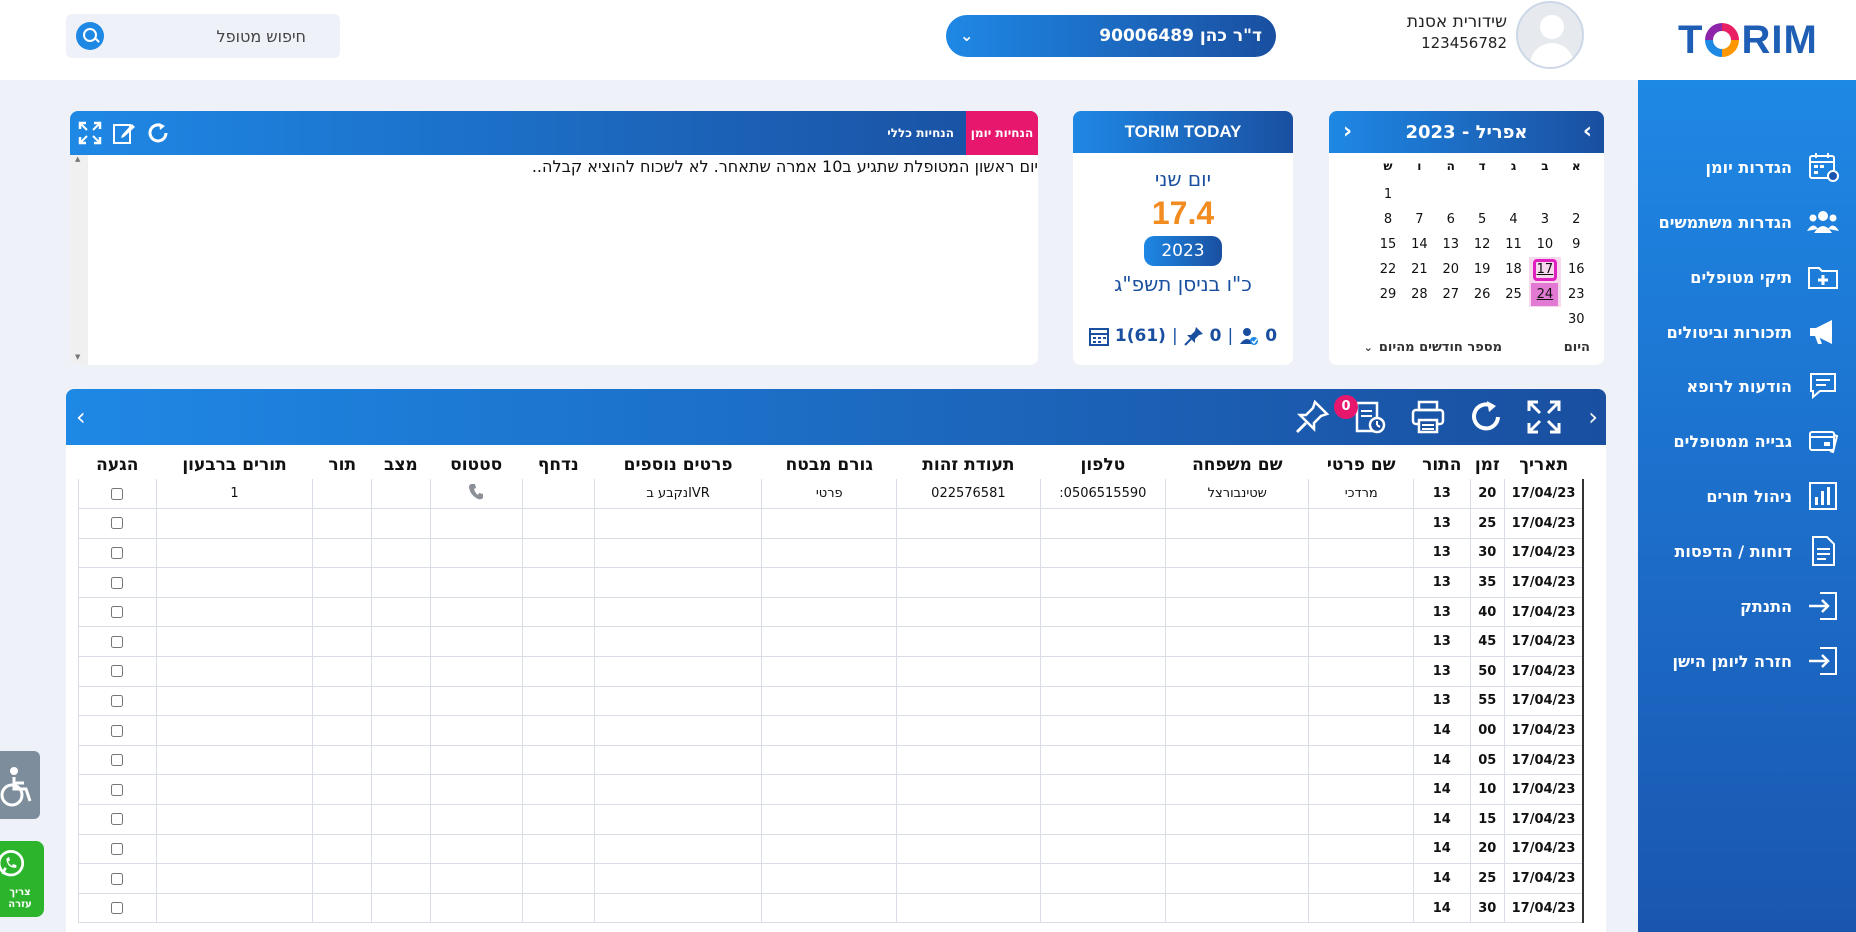 This screenshot has height=932, width=1856. What do you see at coordinates (1747, 661) in the screenshot?
I see `sidebar-item-old-calendar: חזרה ליומן הישן` at bounding box center [1747, 661].